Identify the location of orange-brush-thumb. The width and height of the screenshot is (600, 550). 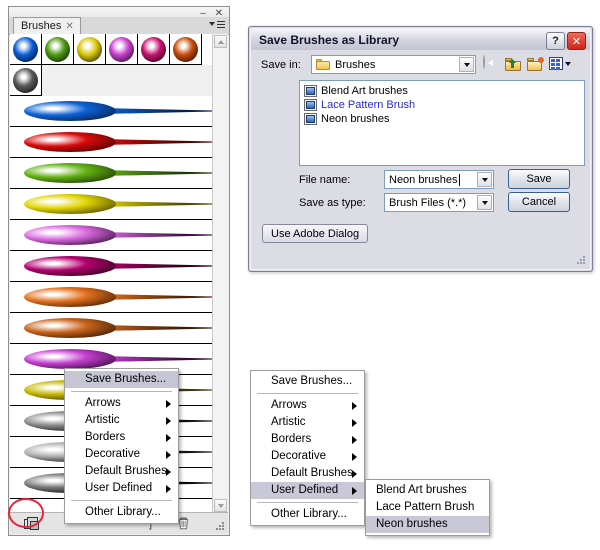
(186, 49).